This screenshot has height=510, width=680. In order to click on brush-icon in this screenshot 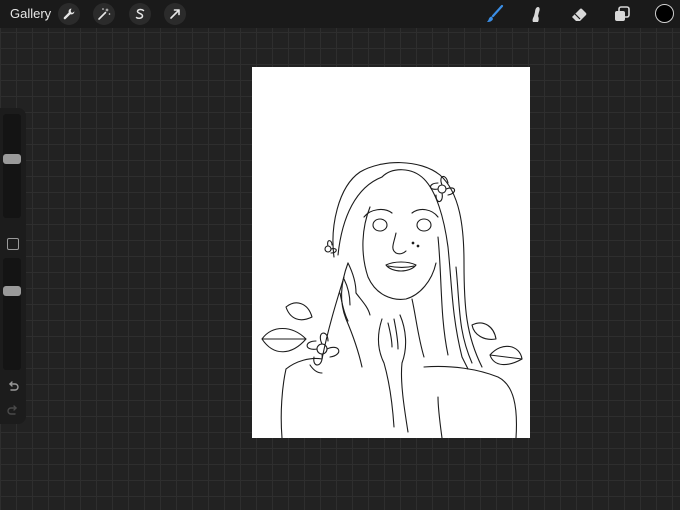, I will do `click(495, 13)`.